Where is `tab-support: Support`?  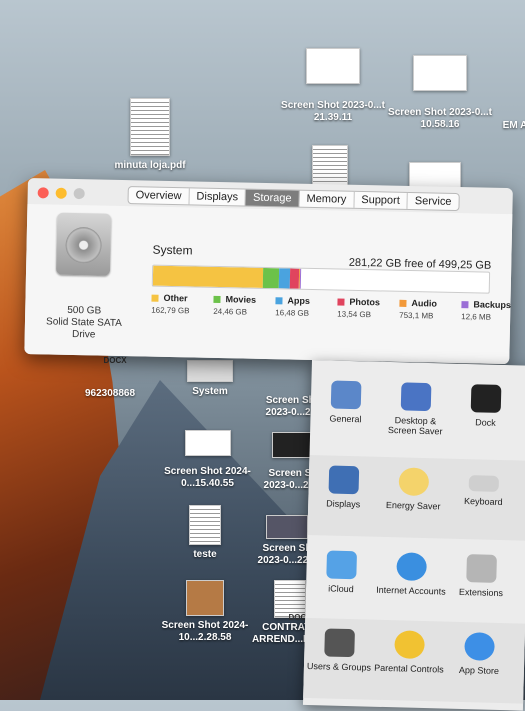 tab-support: Support is located at coordinates (381, 200).